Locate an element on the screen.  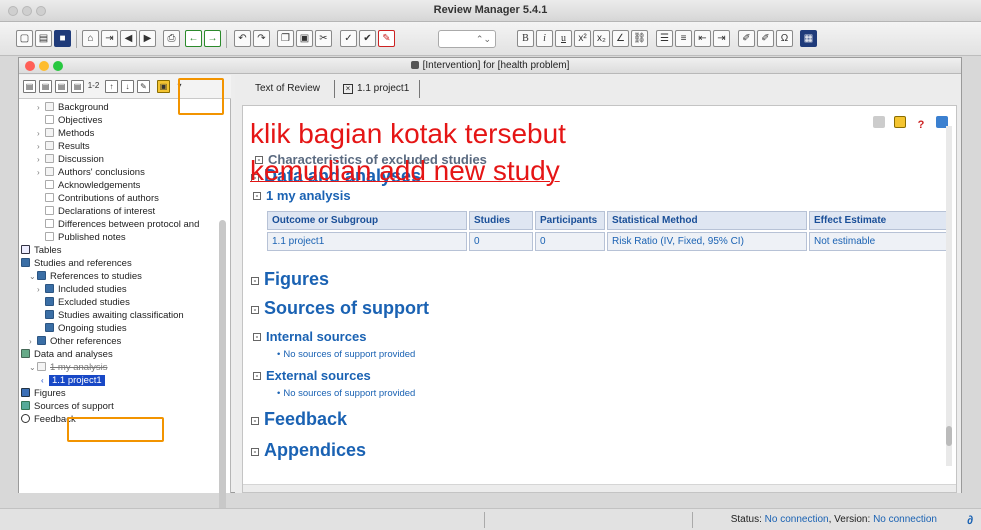
tree-item-tables: Tables is located at coordinates (41, 250).